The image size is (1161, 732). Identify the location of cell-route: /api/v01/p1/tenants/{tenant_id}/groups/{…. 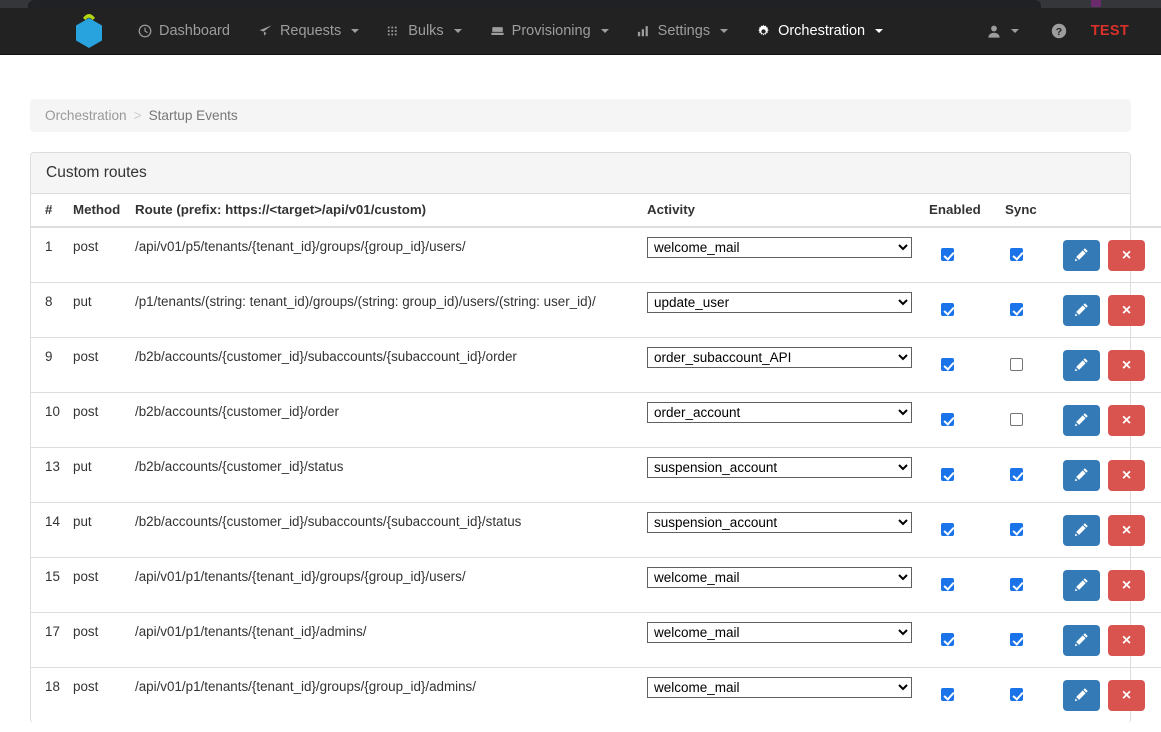
(383, 695).